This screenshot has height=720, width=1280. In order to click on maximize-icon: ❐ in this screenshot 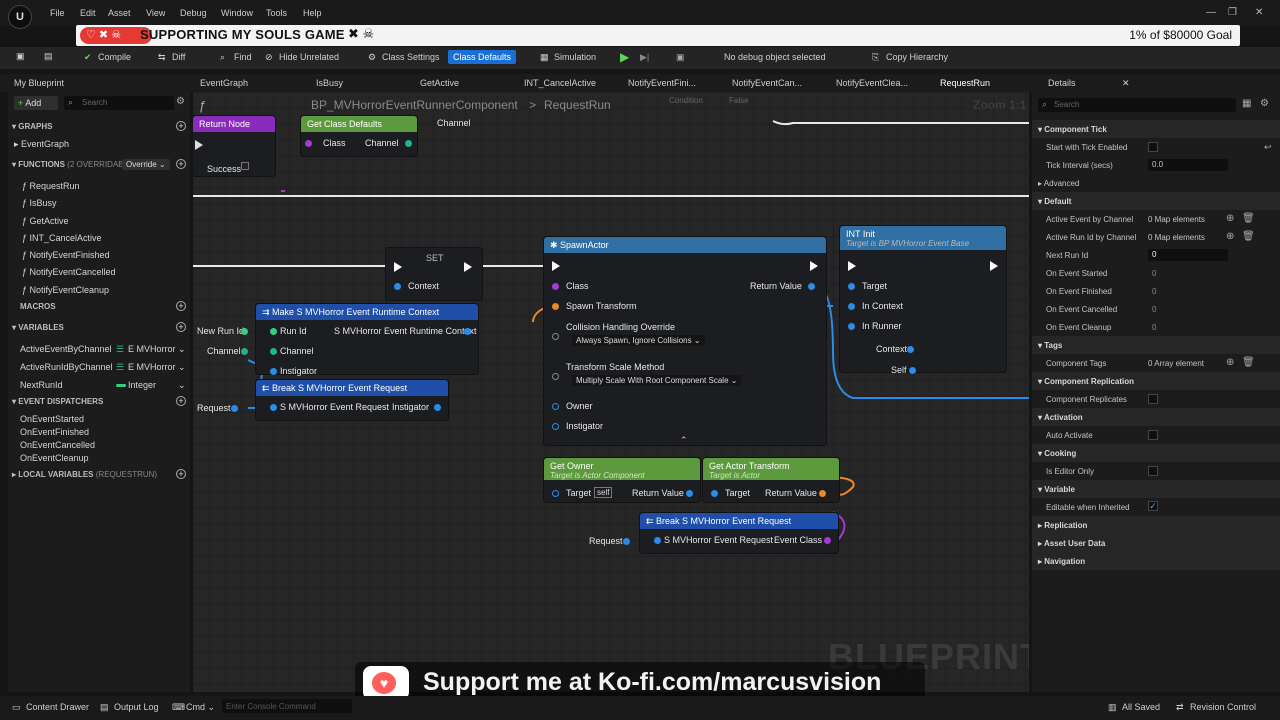, I will do `click(1232, 12)`.